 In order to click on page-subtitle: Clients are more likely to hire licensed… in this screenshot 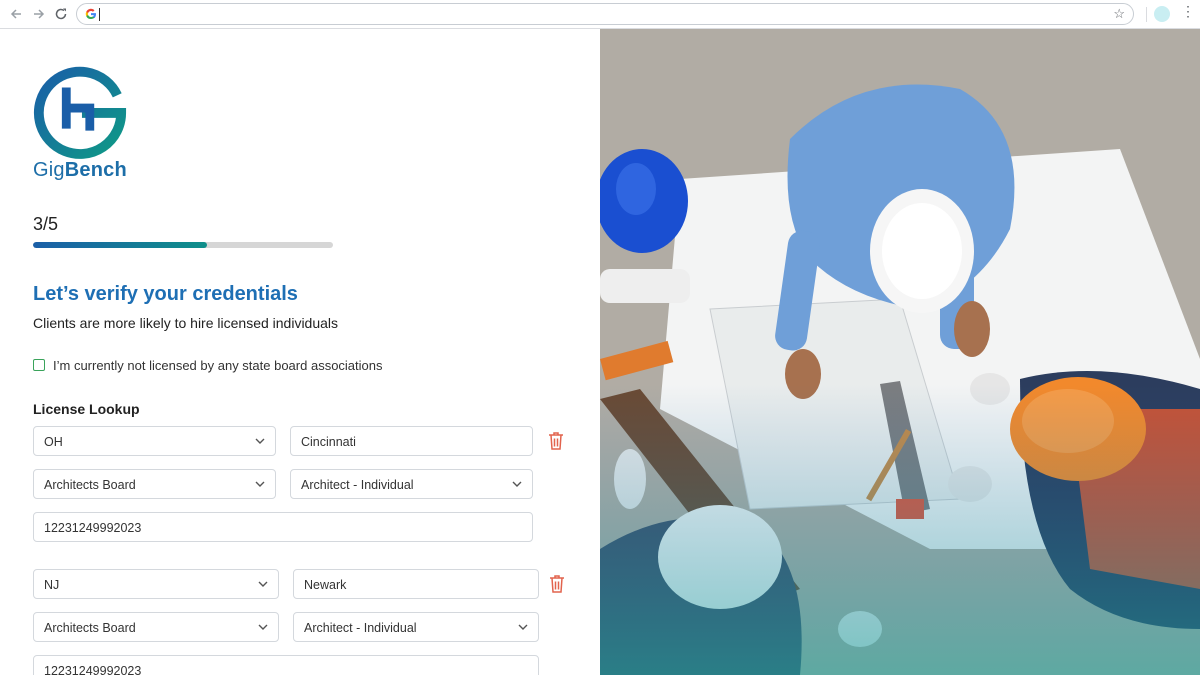, I will do `click(186, 323)`.